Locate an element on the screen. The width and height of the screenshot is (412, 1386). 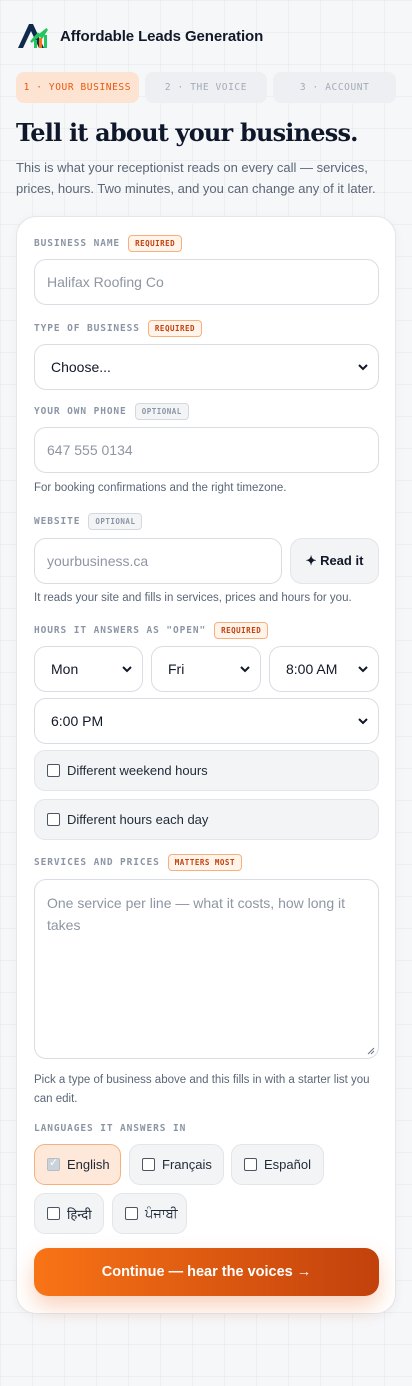
language-english-label: English is located at coordinates (88, 1164).